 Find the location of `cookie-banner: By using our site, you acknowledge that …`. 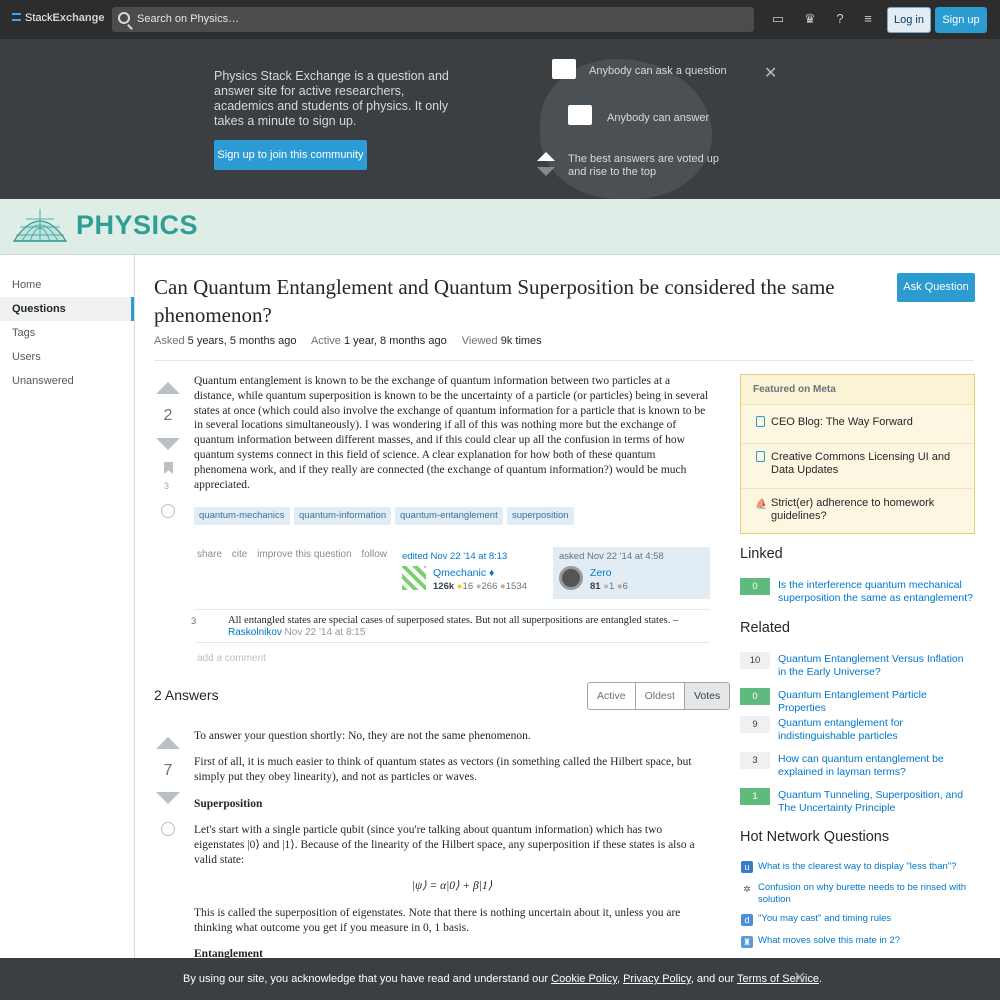

cookie-banner: By using our site, you acknowledge that … is located at coordinates (500, 979).